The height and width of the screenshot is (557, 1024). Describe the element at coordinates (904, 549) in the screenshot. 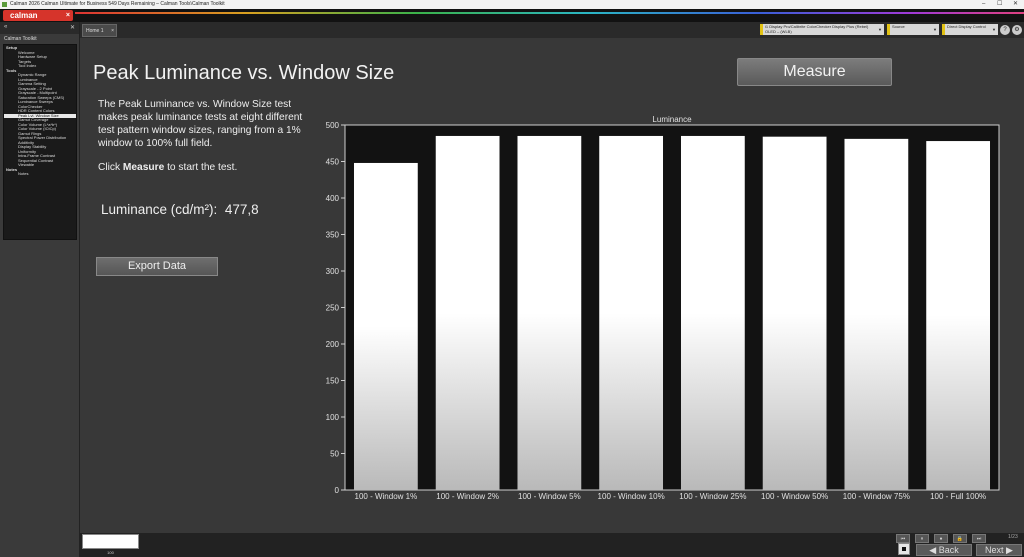

I see `stop-button` at that location.